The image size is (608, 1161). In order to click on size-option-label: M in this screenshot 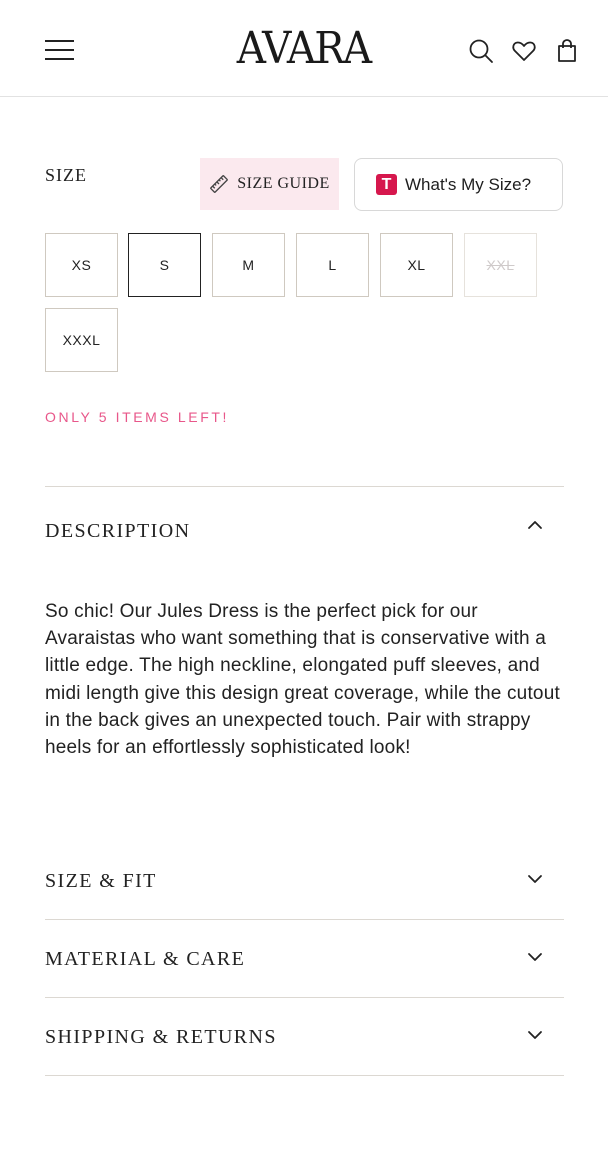, I will do `click(248, 265)`.